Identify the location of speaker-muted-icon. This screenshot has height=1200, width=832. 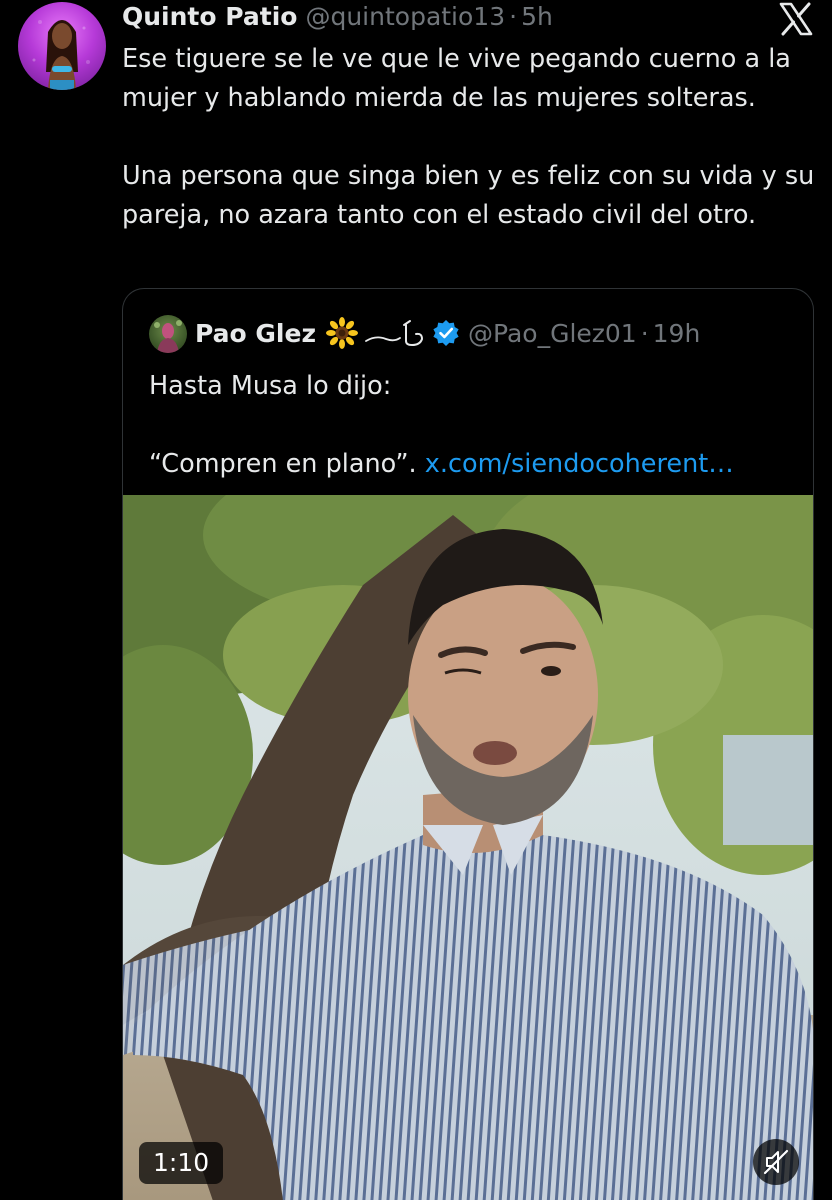
(776, 1162).